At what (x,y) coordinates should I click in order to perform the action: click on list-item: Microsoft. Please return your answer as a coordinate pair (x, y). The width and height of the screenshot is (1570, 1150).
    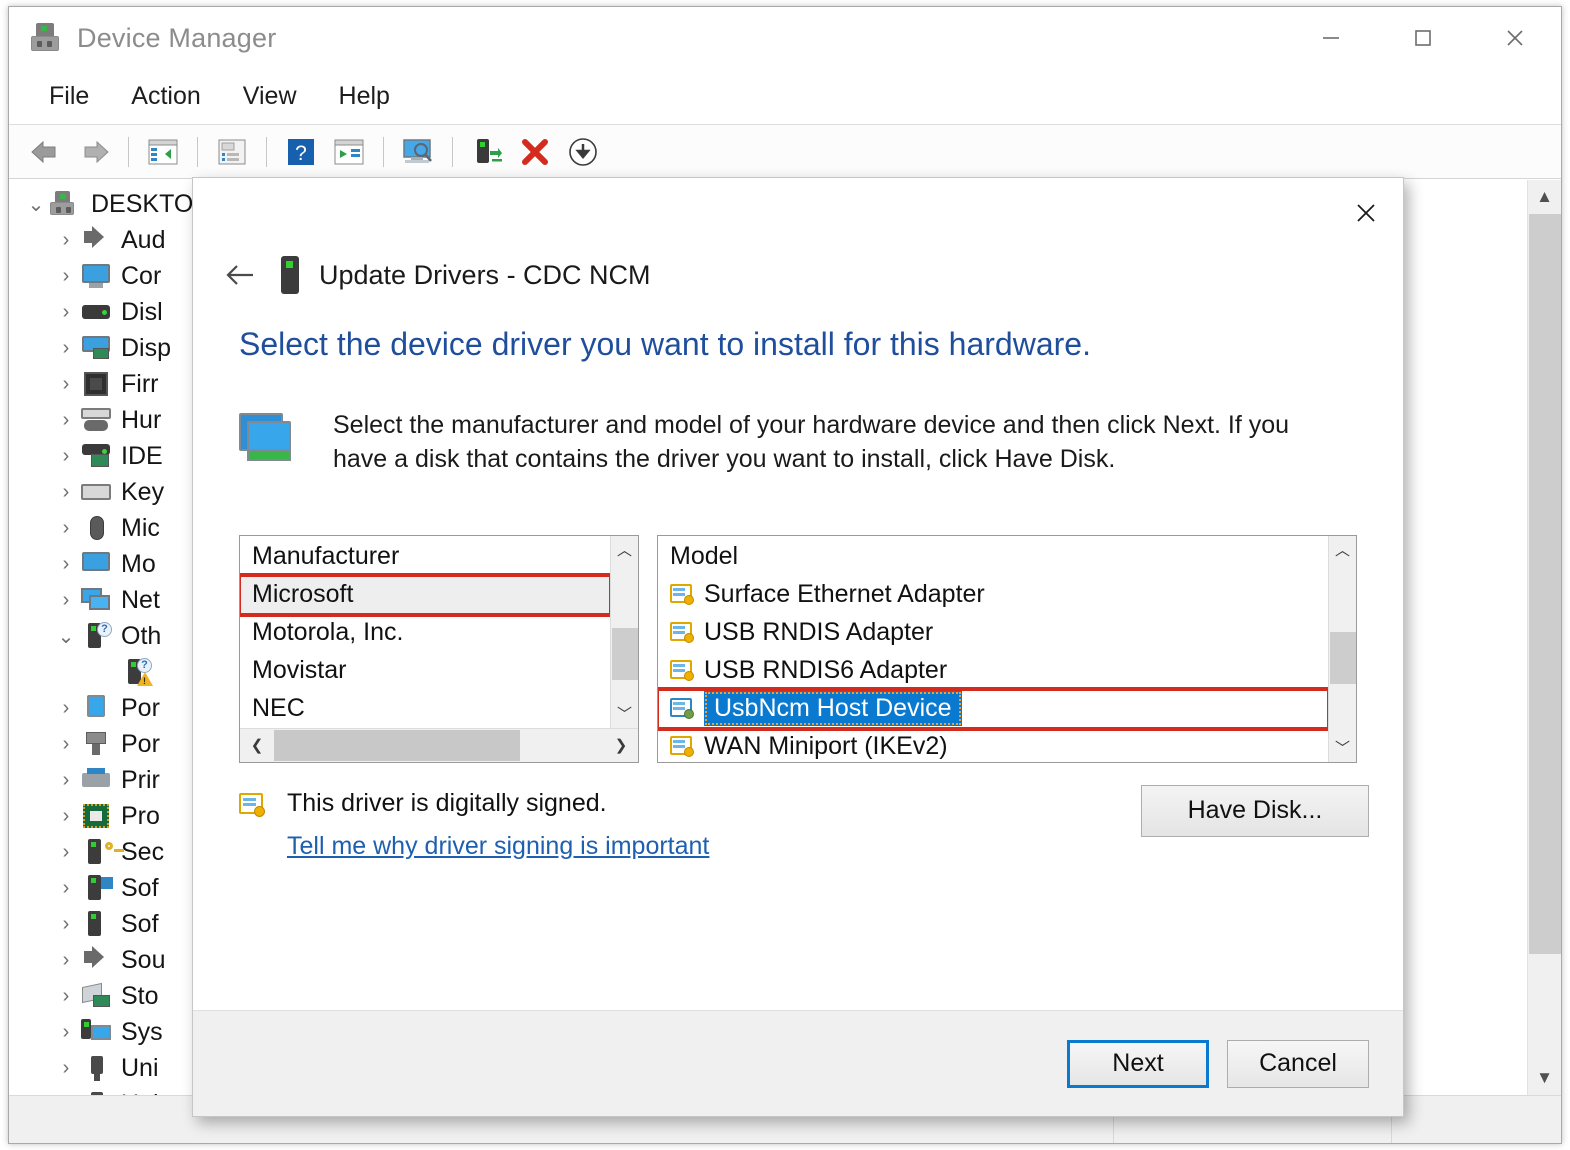
    Looking at the image, I should click on (425, 594).